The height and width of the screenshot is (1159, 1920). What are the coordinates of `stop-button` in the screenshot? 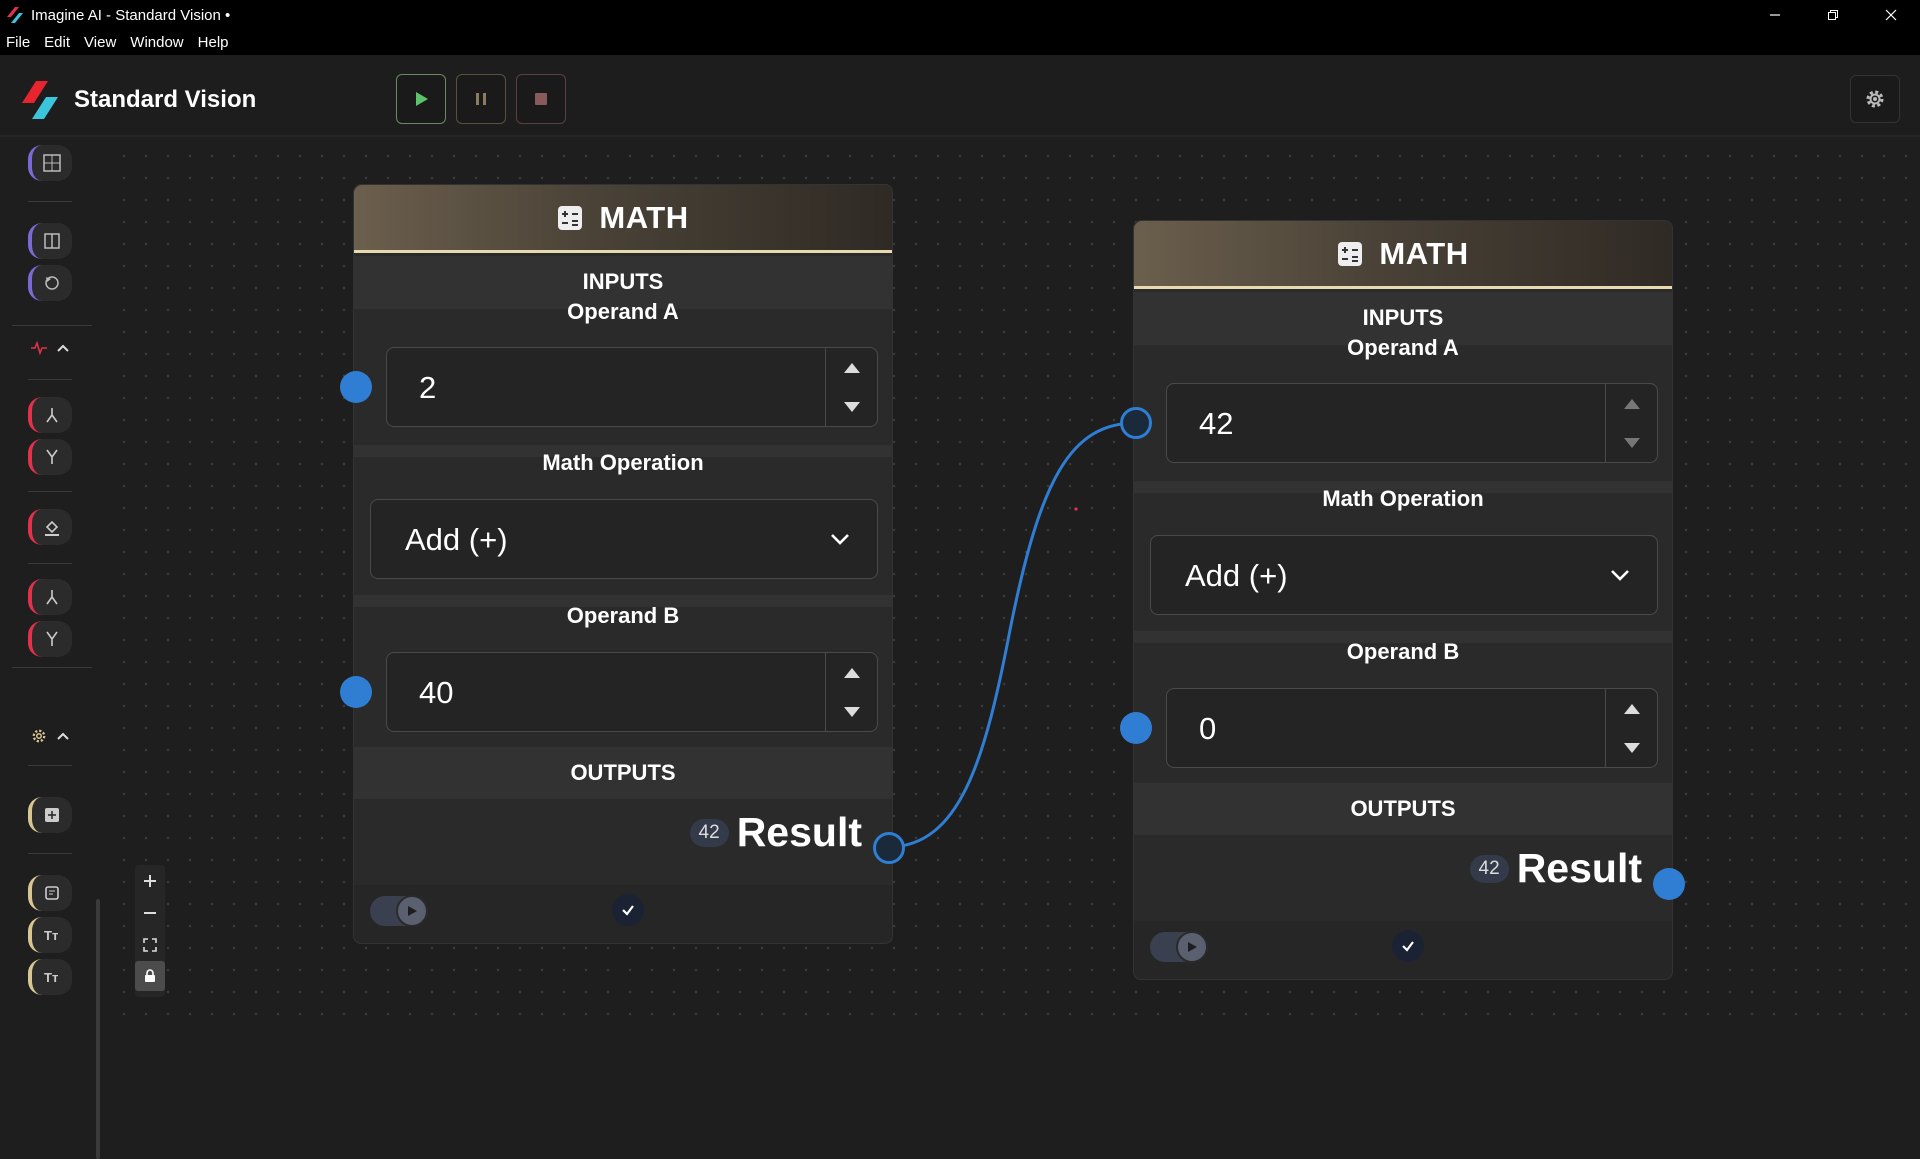 It's located at (541, 99).